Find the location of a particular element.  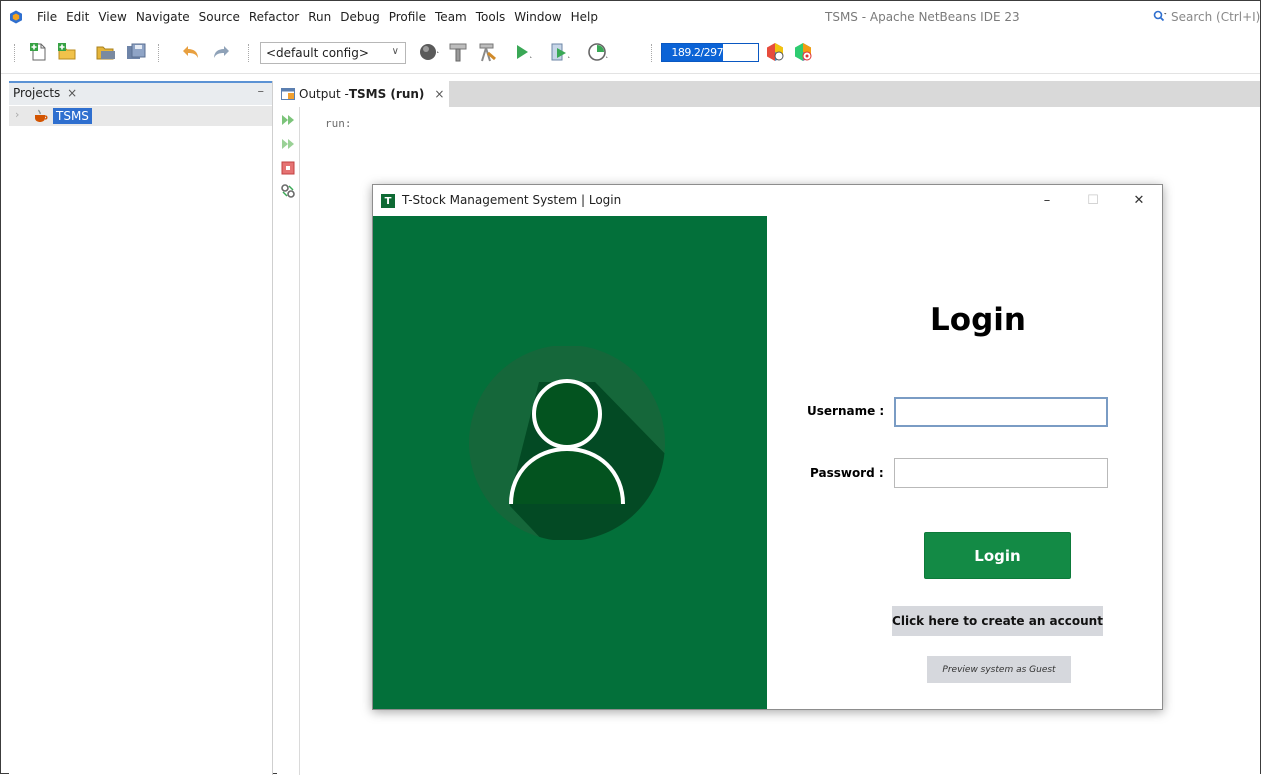

username-label: Username : is located at coordinates (846, 411).